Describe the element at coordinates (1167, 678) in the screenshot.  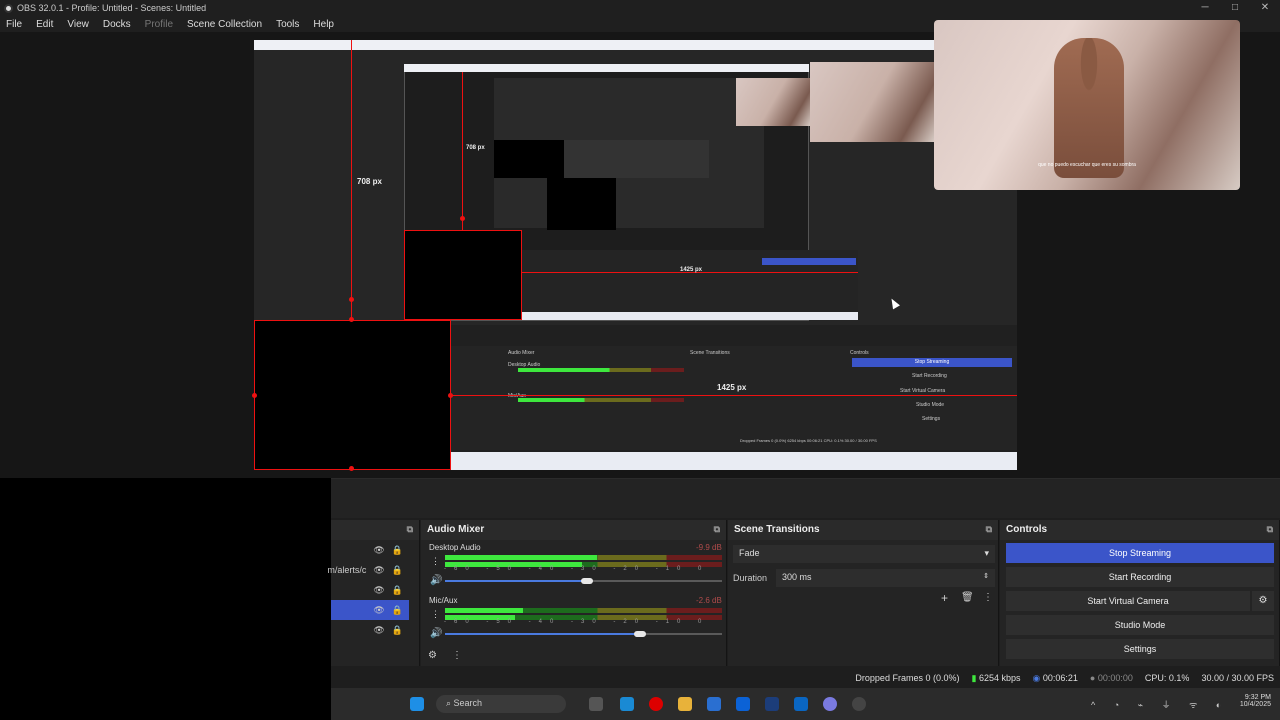
I see `cpu-usage: CPU: 0.1%` at that location.